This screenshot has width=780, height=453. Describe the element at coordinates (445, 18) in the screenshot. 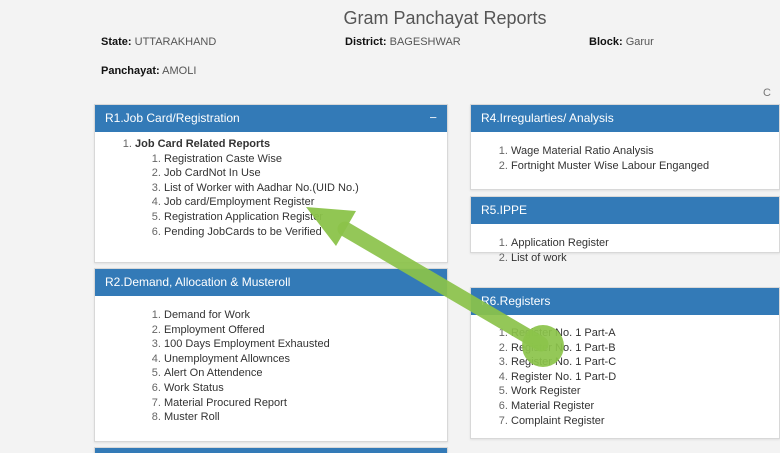

I see `page-title: Gram Panchayat Reports` at that location.